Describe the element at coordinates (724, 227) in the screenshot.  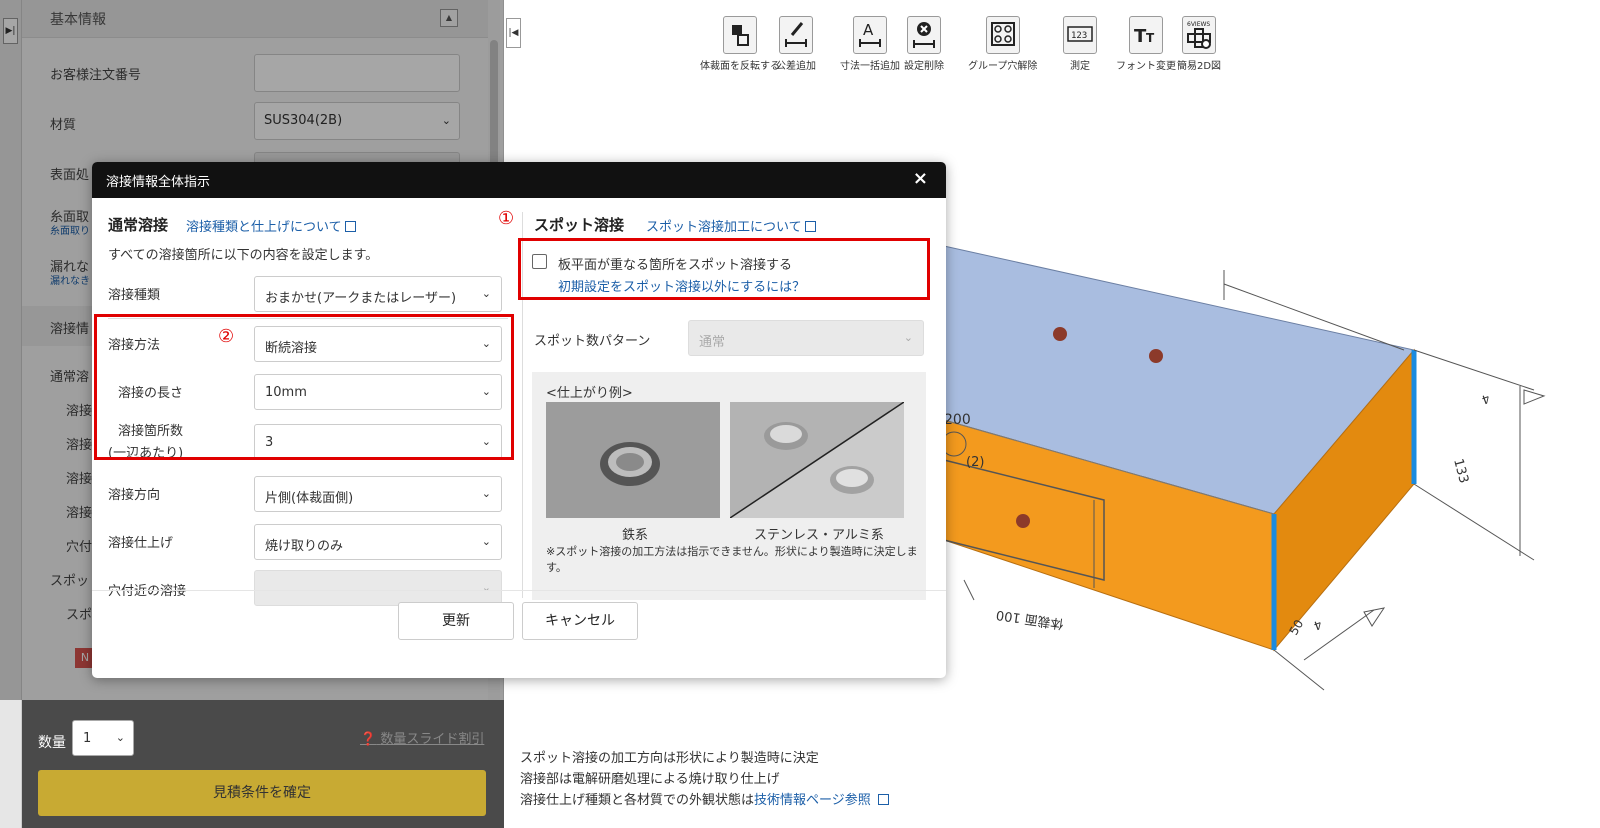
I see `spot-weld-link-text: スポット溶接加工について` at that location.